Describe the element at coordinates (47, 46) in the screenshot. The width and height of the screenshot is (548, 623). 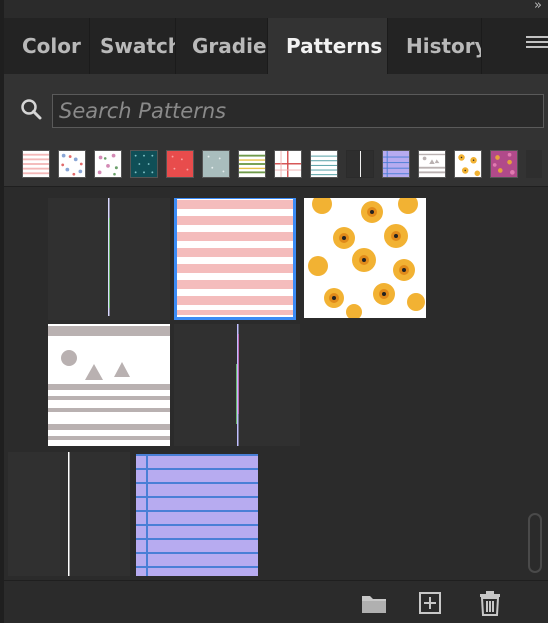
I see `tab-color: Color` at that location.